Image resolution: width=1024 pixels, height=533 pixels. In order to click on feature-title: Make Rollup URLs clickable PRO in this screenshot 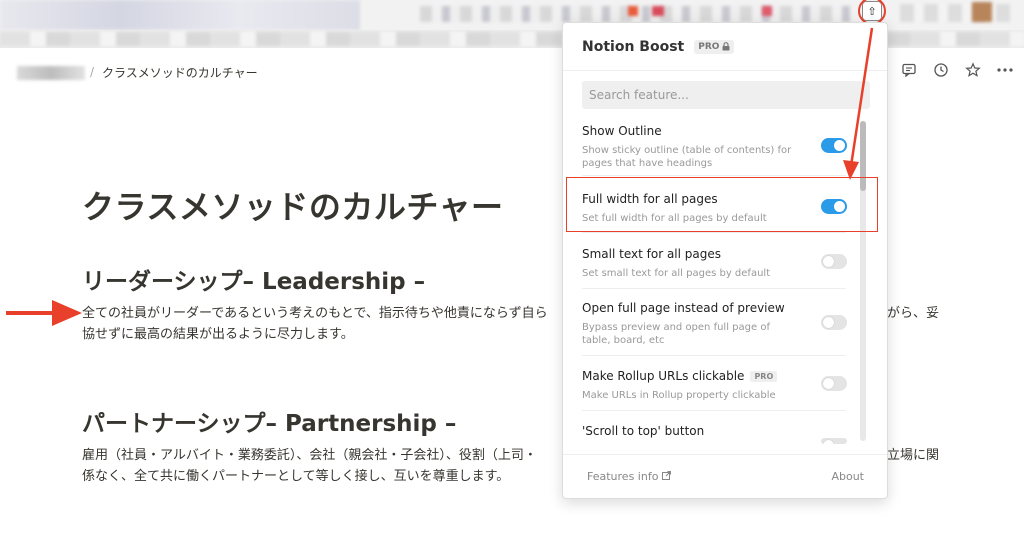, I will do `click(714, 376)`.